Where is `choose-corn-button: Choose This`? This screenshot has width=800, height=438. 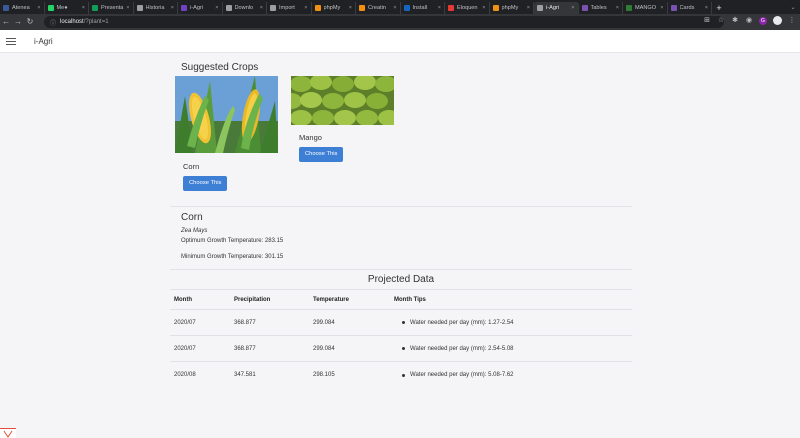
choose-corn-button: Choose This is located at coordinates (205, 183).